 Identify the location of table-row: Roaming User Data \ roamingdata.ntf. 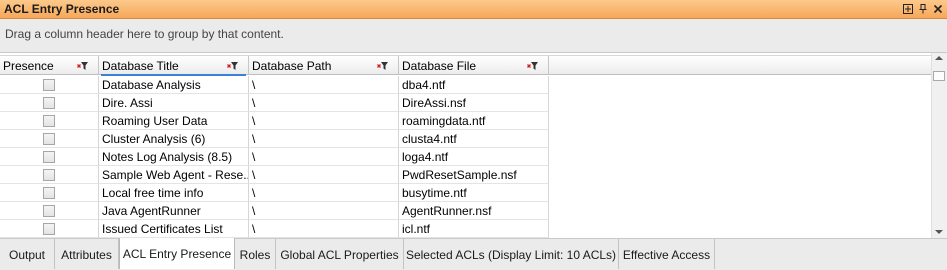
(465, 121).